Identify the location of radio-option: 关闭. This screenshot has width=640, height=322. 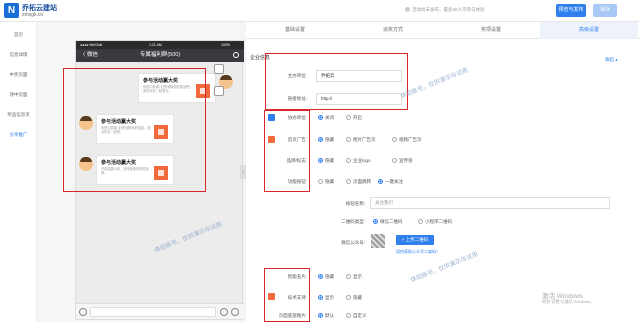
(326, 118).